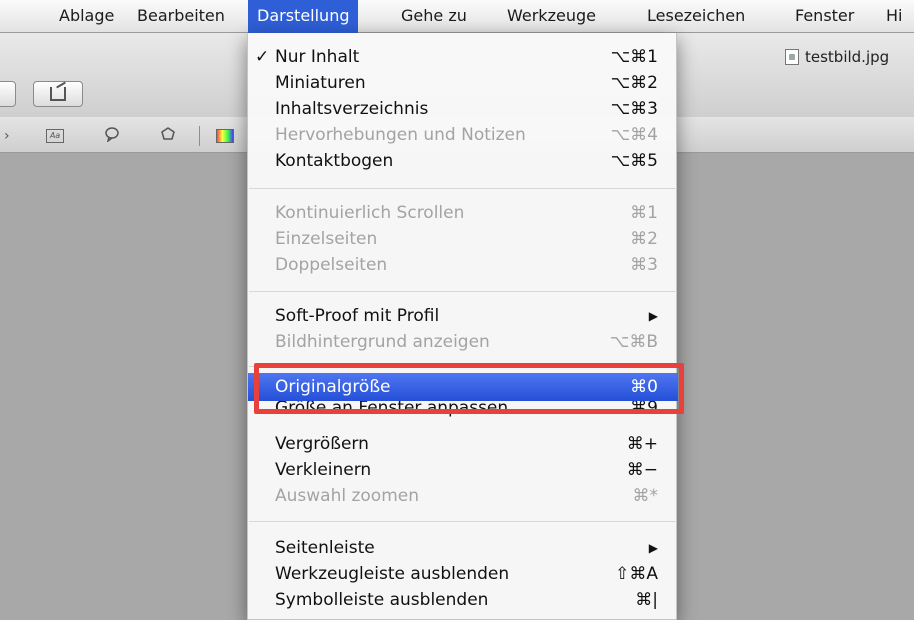 Image resolution: width=914 pixels, height=620 pixels. What do you see at coordinates (466, 265) in the screenshot?
I see `menu-item-doppelseiten: Doppelseiten ⌘3` at bounding box center [466, 265].